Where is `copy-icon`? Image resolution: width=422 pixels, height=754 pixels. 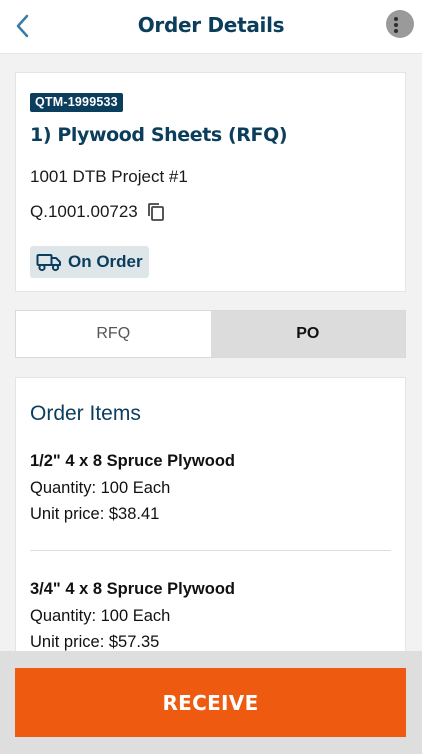
copy-icon is located at coordinates (155, 212).